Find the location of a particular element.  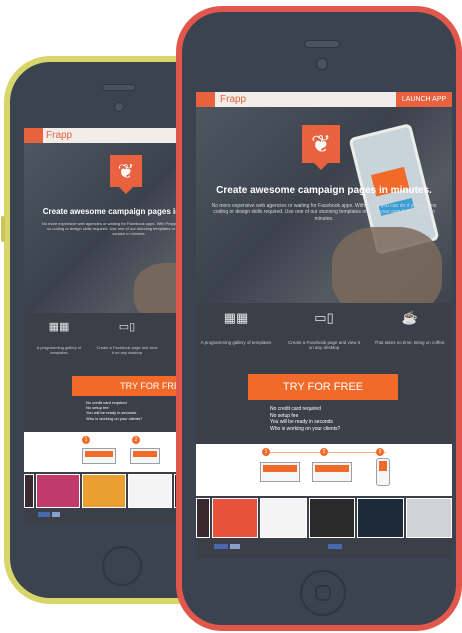

coffee-icon: ☕ is located at coordinates (410, 317).